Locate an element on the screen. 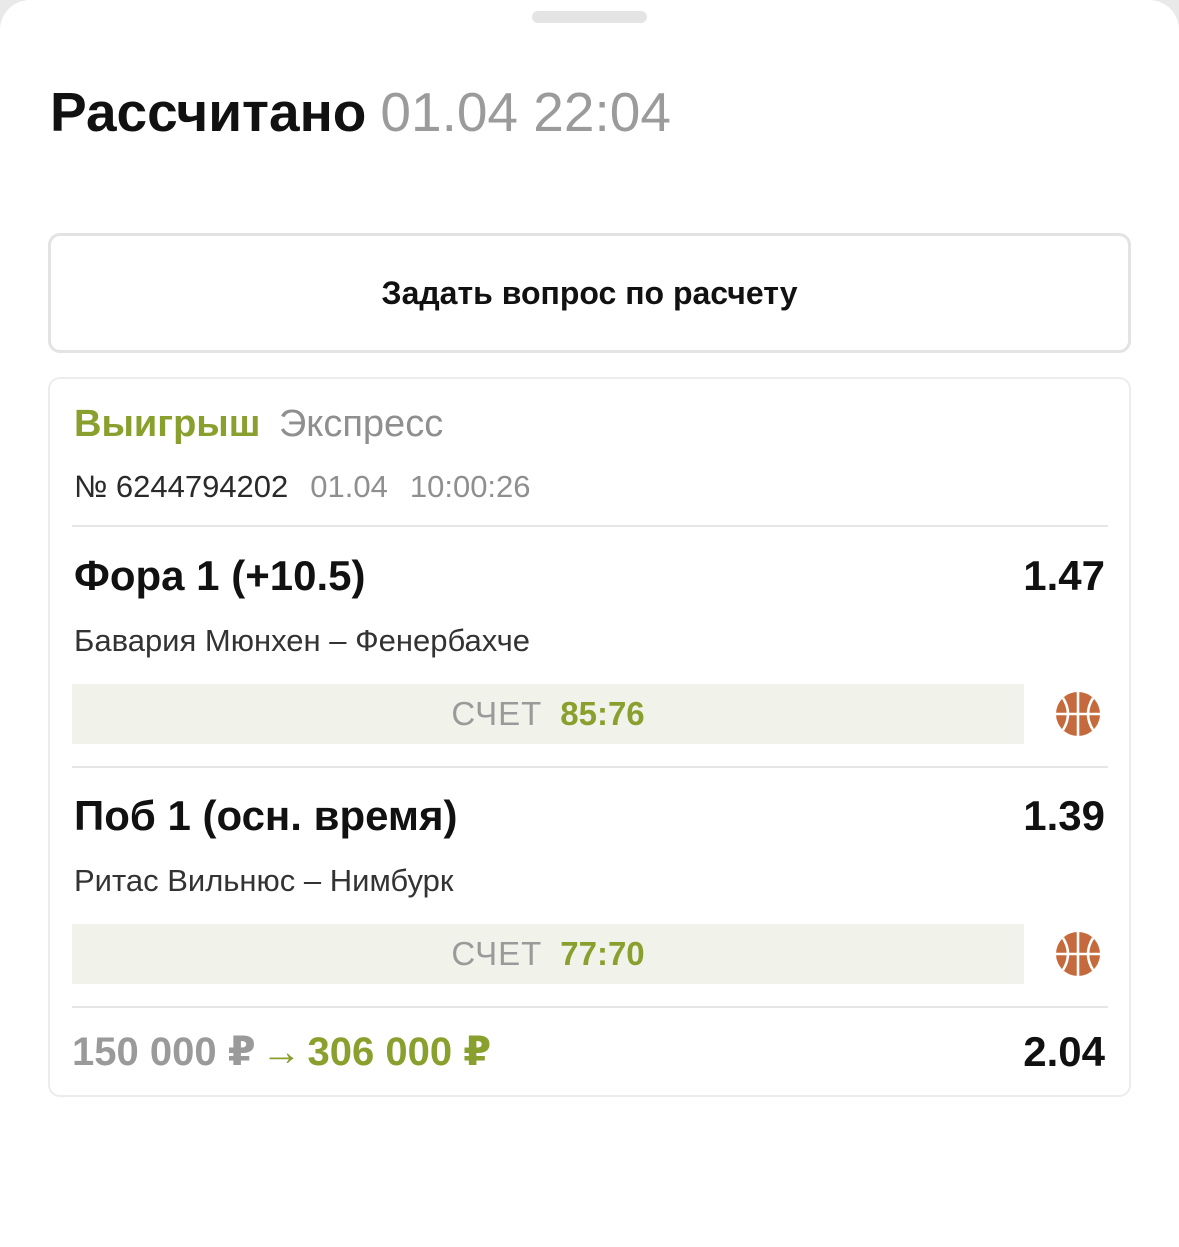  selection-odds: 1.47 is located at coordinates (1064, 575).